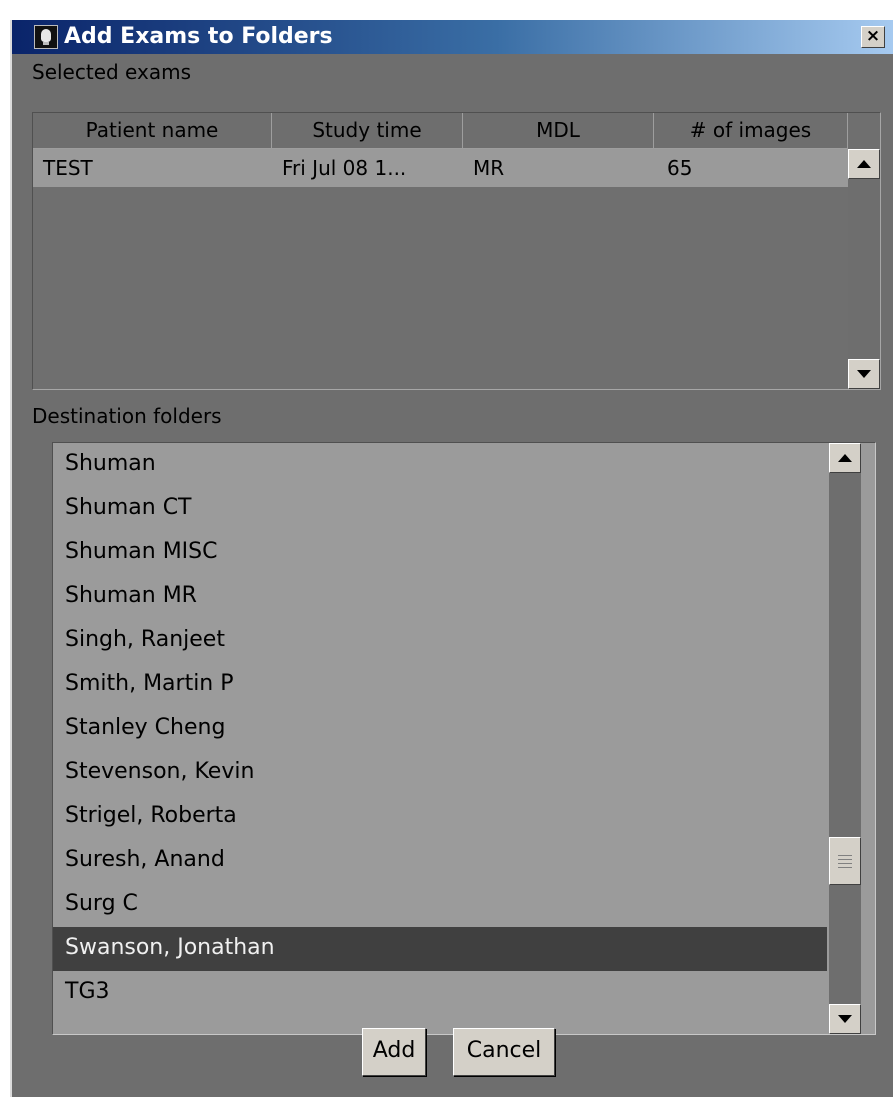 This screenshot has width=893, height=1097. I want to click on add-button: Add, so click(394, 1052).